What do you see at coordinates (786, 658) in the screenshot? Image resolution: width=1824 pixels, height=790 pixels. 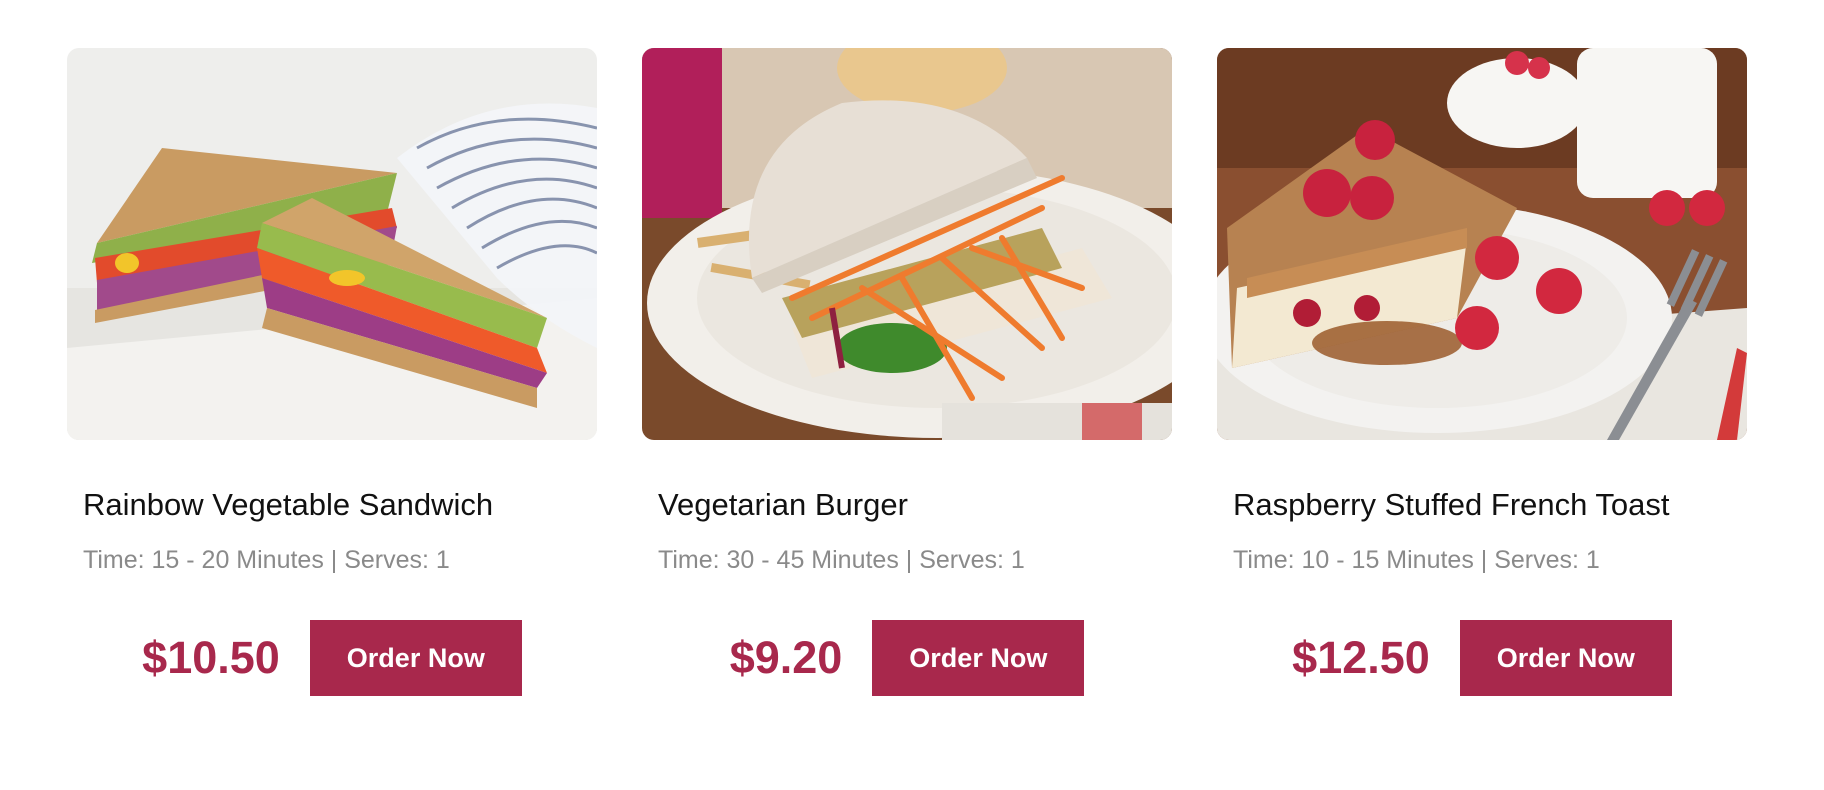 I see `price: $9.20` at bounding box center [786, 658].